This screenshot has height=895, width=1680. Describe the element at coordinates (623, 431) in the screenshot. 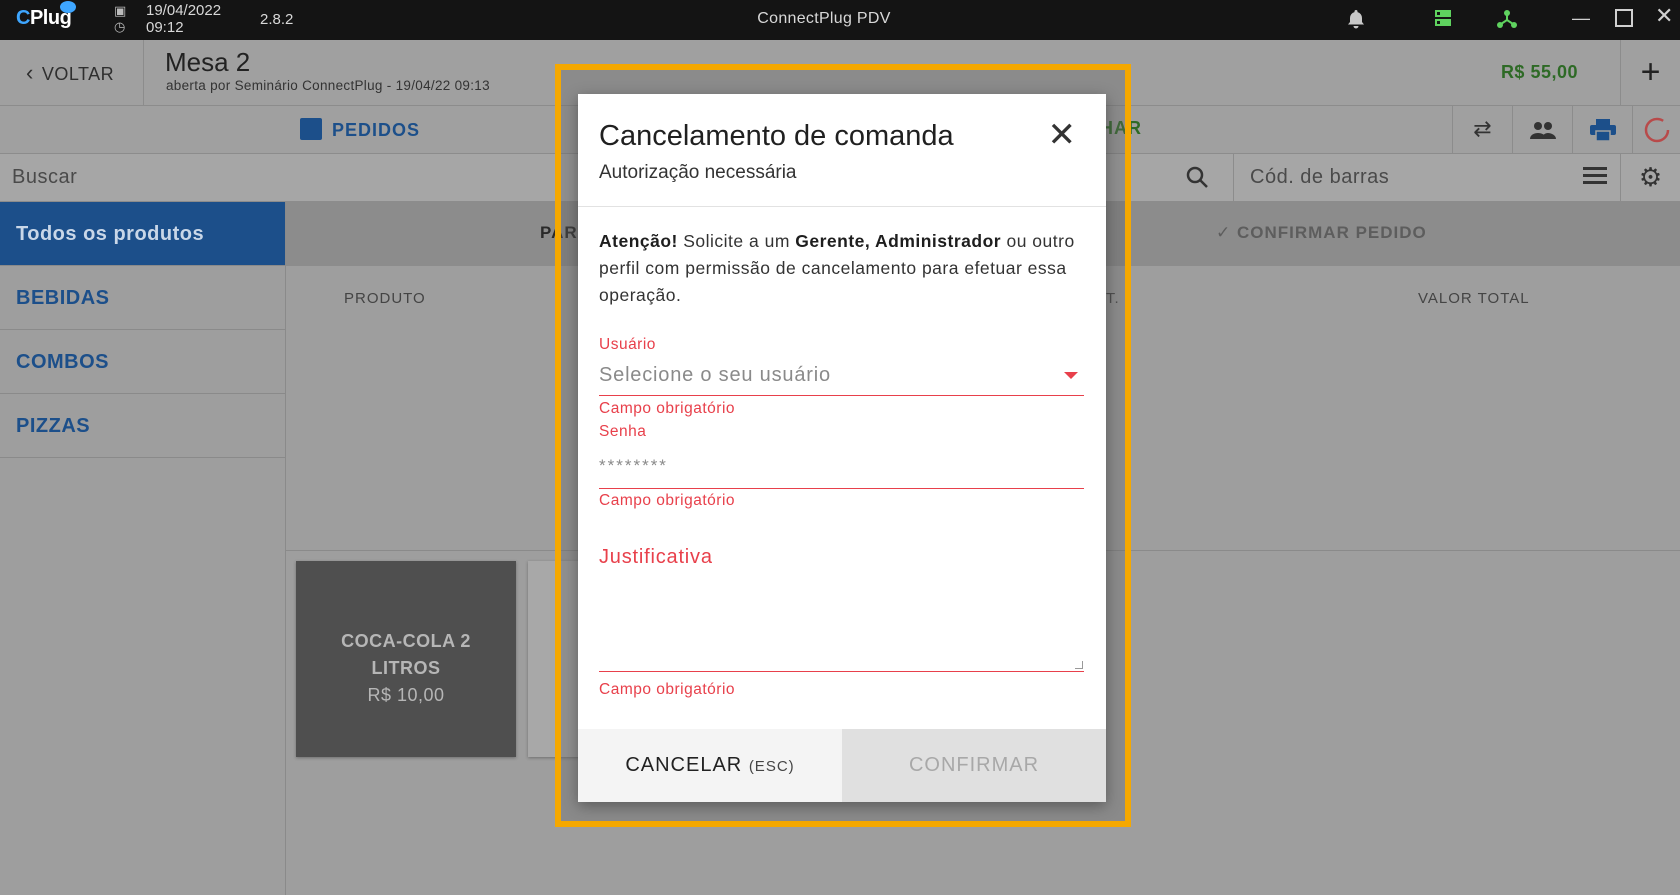

I see `password-label: Senha` at that location.